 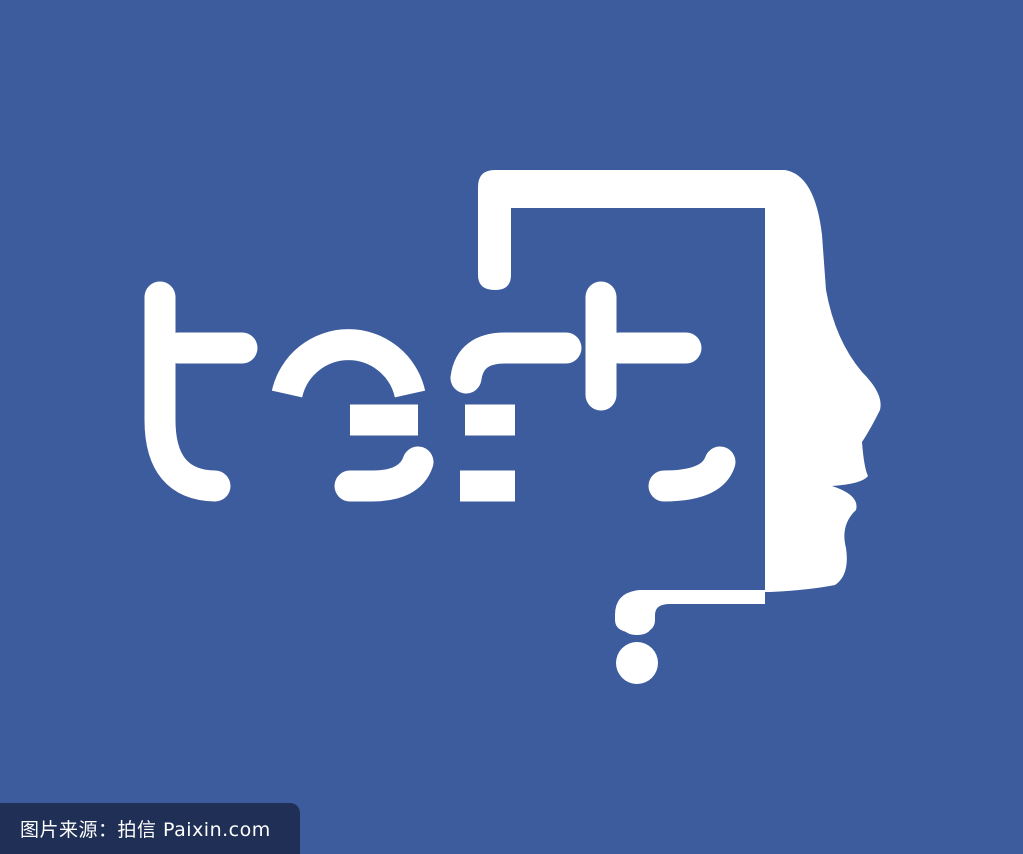 What do you see at coordinates (637, 663) in the screenshot?
I see `question-dot` at bounding box center [637, 663].